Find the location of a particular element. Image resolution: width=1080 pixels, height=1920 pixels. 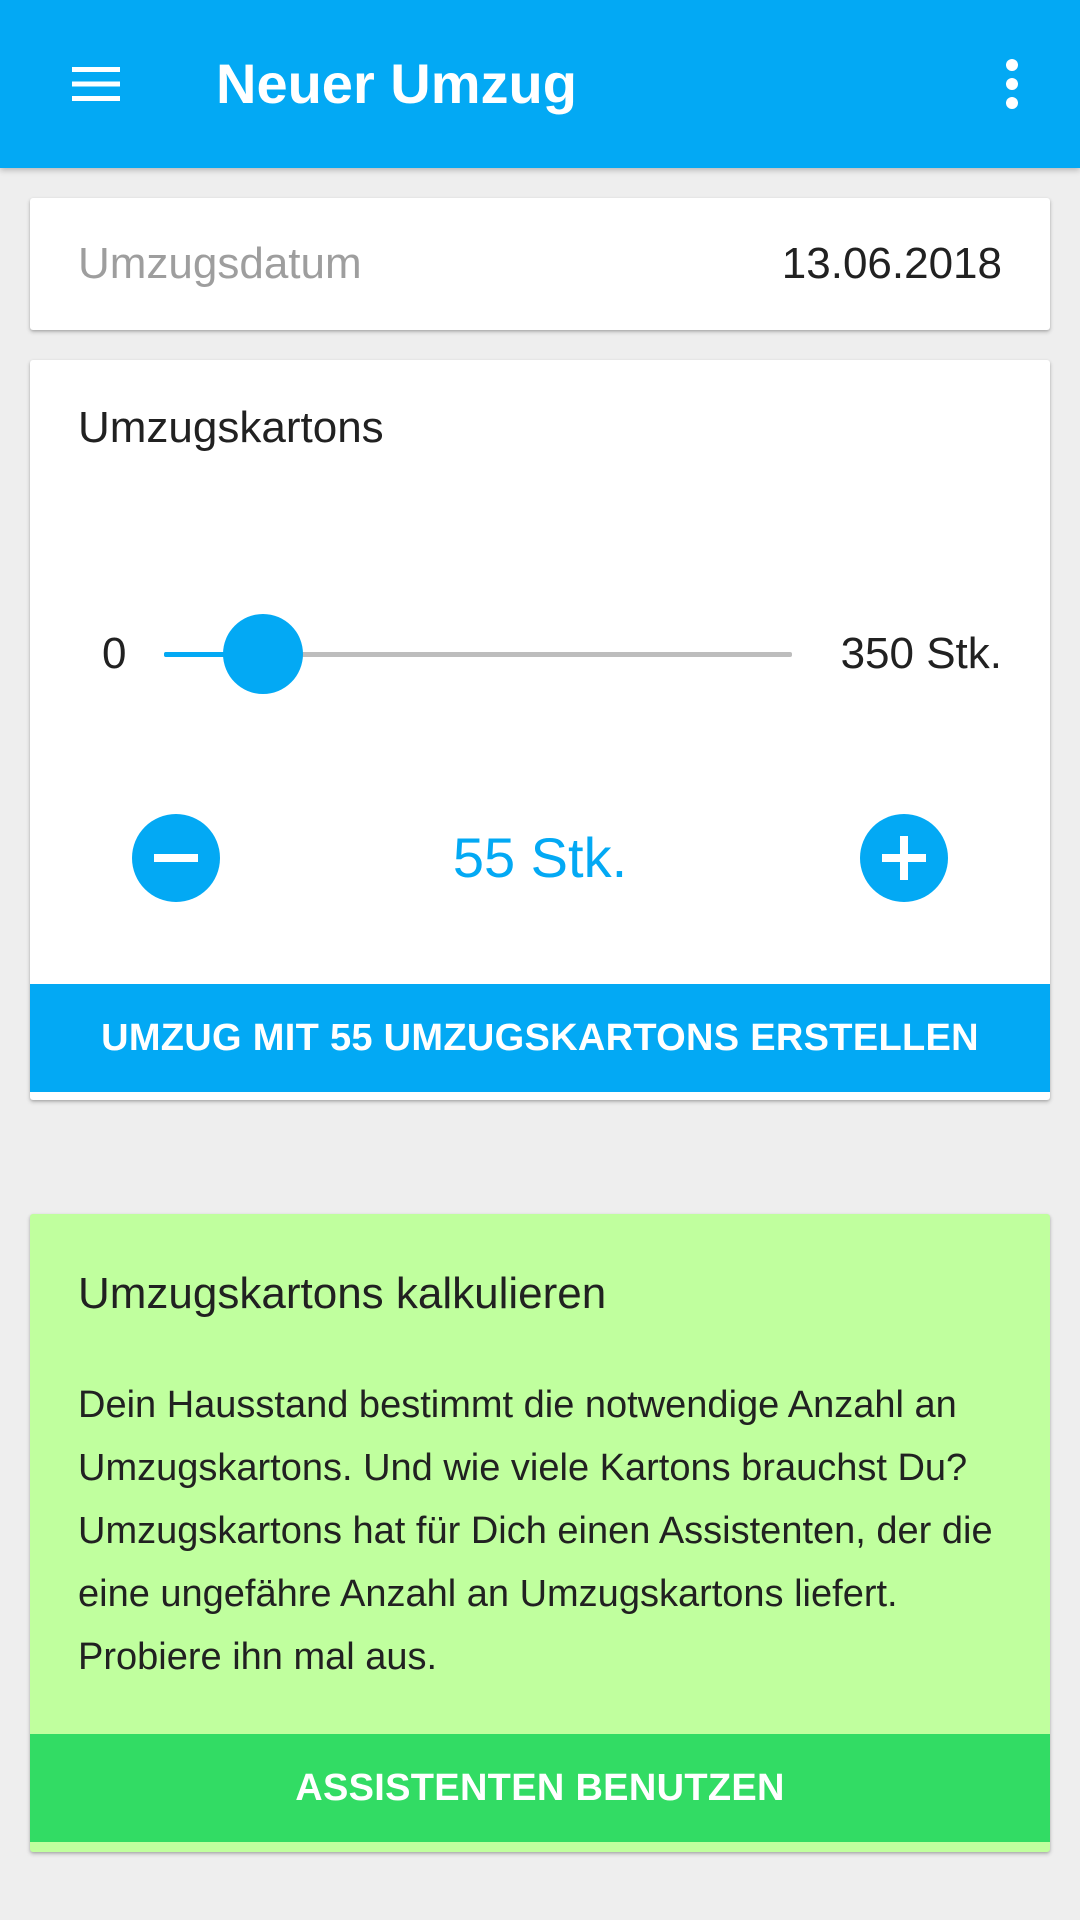

moving-boxes-title: Umzugskartons is located at coordinates (231, 427).